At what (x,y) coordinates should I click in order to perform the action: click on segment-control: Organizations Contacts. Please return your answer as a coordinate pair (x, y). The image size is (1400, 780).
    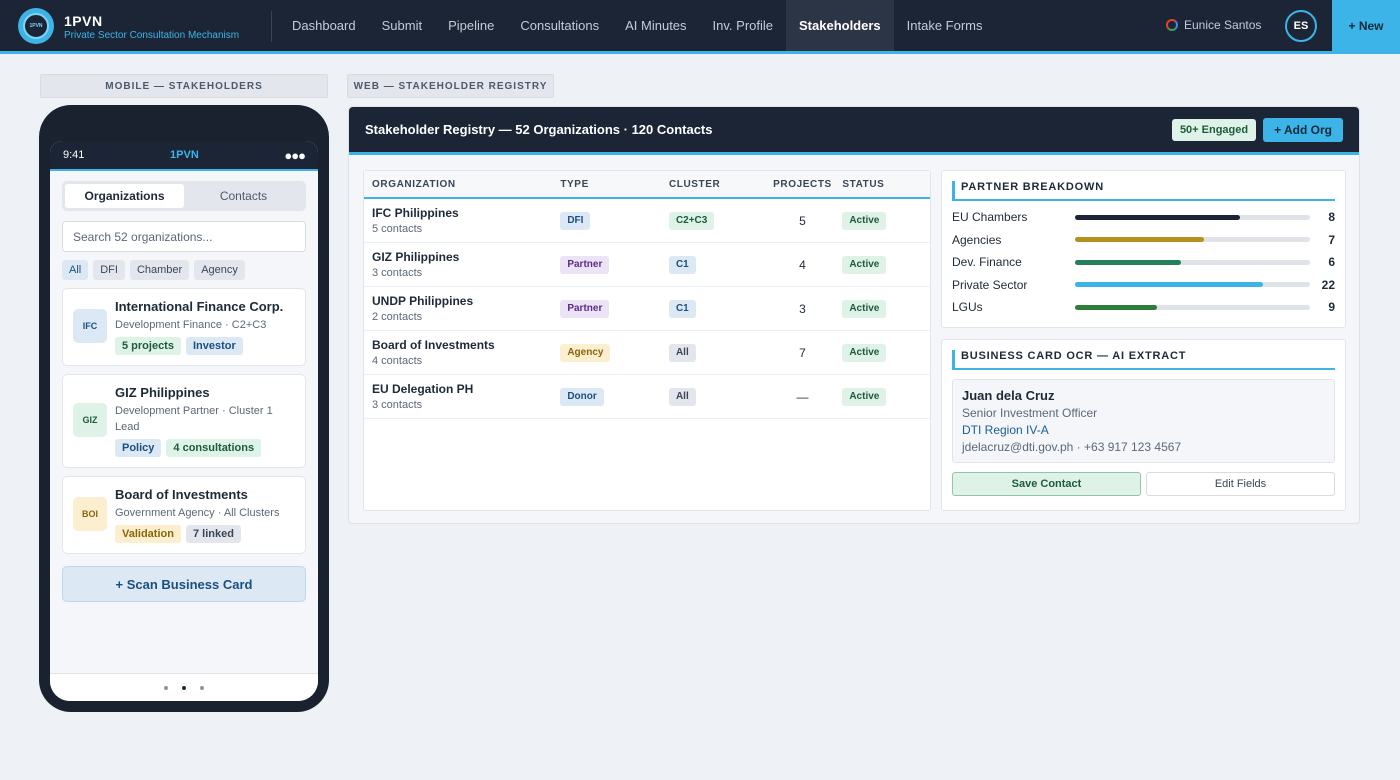
    Looking at the image, I should click on (184, 196).